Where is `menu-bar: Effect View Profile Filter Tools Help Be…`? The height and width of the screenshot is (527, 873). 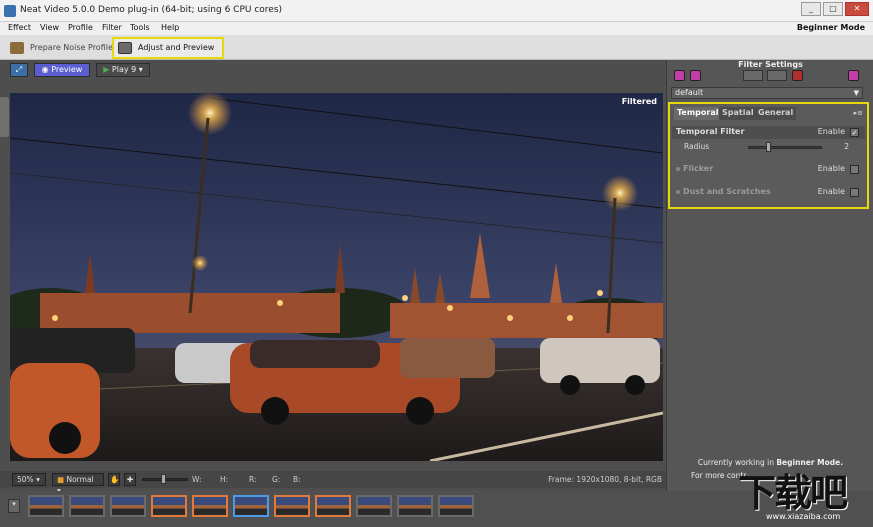
menu-bar: Effect View Profile Filter Tools Help Be… is located at coordinates (436, 28).